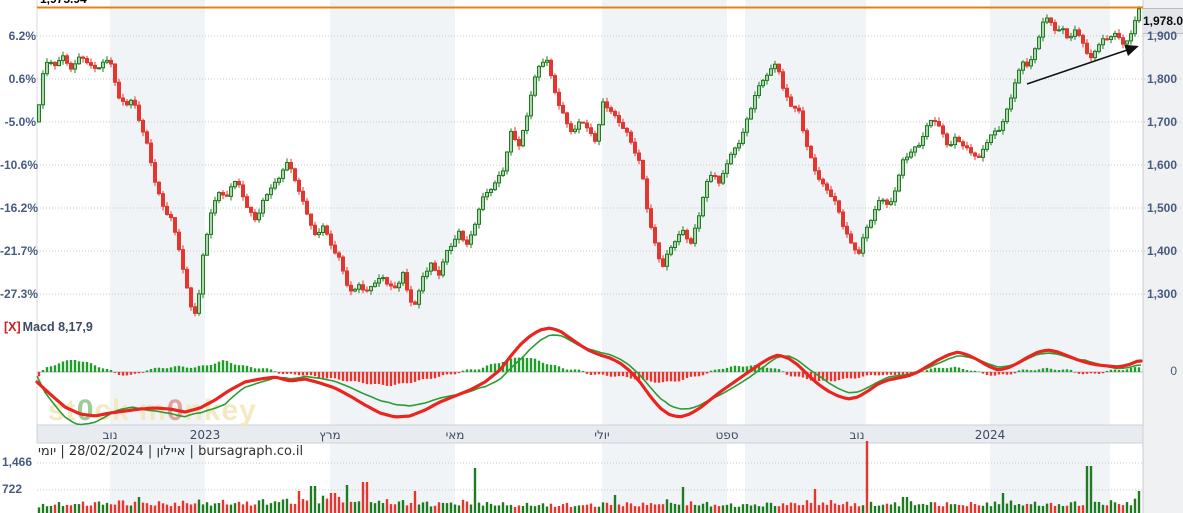 The width and height of the screenshot is (1183, 513). Describe the element at coordinates (1161, 294) in the screenshot. I see `price-axis-label: 1,300` at that location.